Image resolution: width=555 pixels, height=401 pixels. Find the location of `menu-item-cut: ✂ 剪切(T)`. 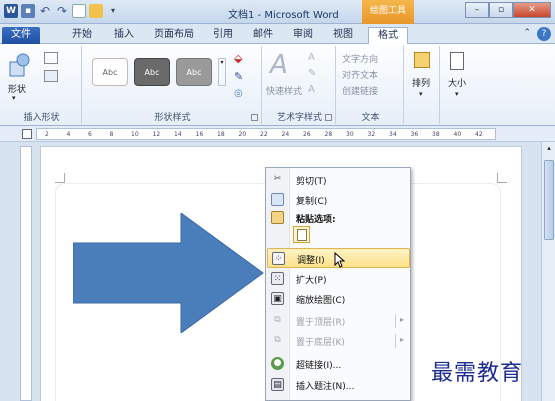

menu-item-cut: ✂ 剪切(T) is located at coordinates (338, 180).